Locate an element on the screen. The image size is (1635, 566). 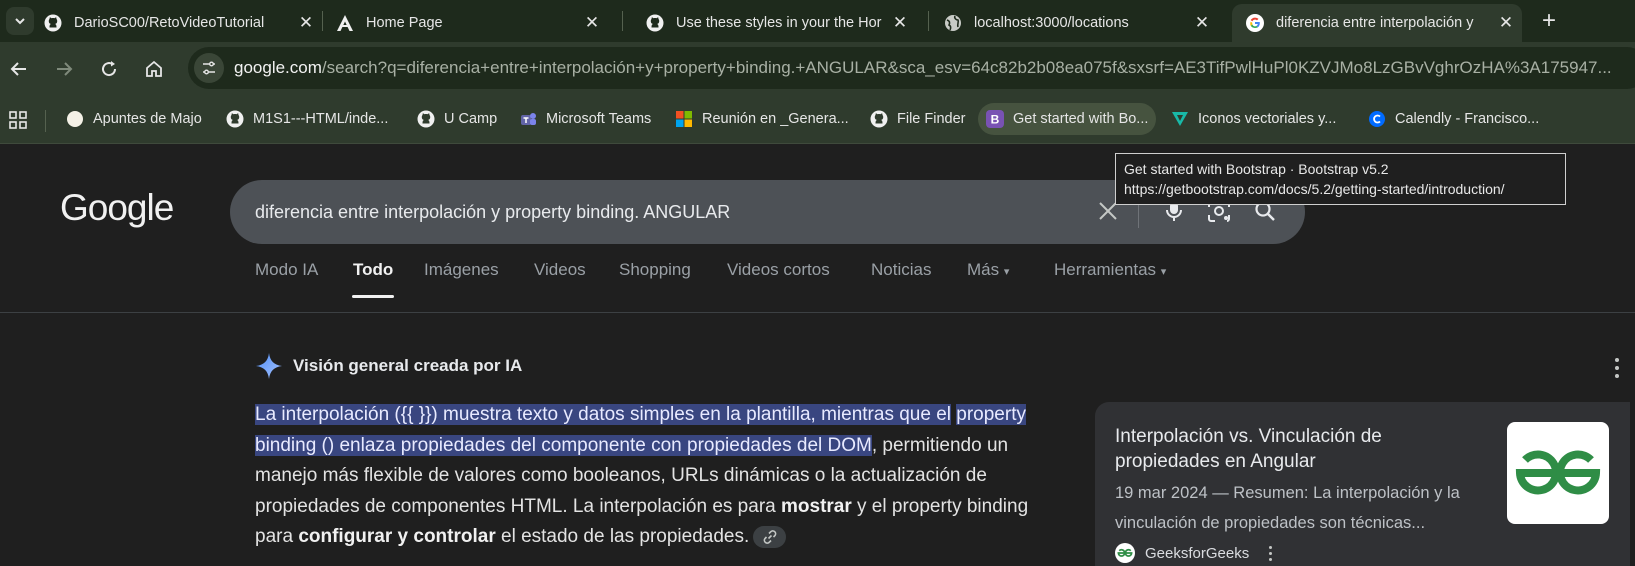
reload-icon is located at coordinates (109, 69).